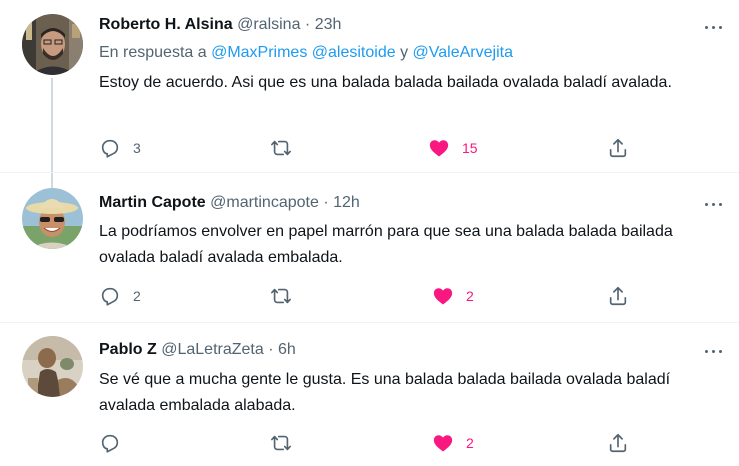 Image resolution: width=739 pixels, height=466 pixels. What do you see at coordinates (470, 148) in the screenshot?
I see `like-count: 15` at bounding box center [470, 148].